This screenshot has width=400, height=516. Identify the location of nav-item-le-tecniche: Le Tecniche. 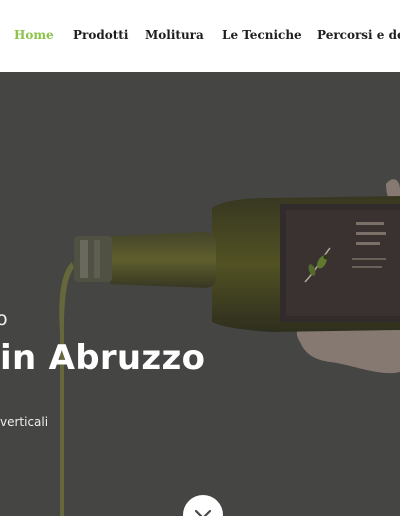
(262, 35).